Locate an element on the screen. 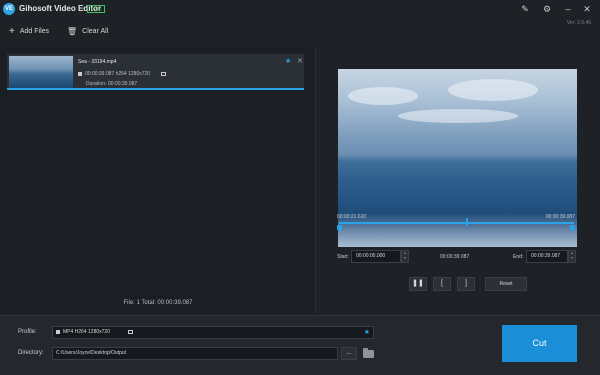  playhead-marker is located at coordinates (467, 222).